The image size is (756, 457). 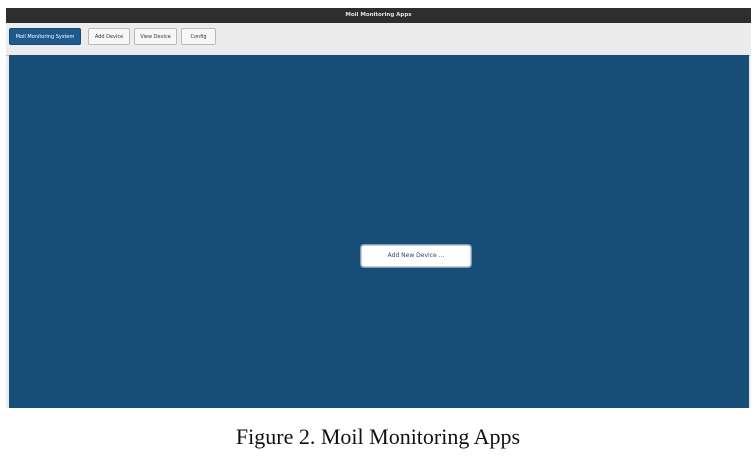 I want to click on window-title: Moil Monitoring Apps, so click(x=378, y=15).